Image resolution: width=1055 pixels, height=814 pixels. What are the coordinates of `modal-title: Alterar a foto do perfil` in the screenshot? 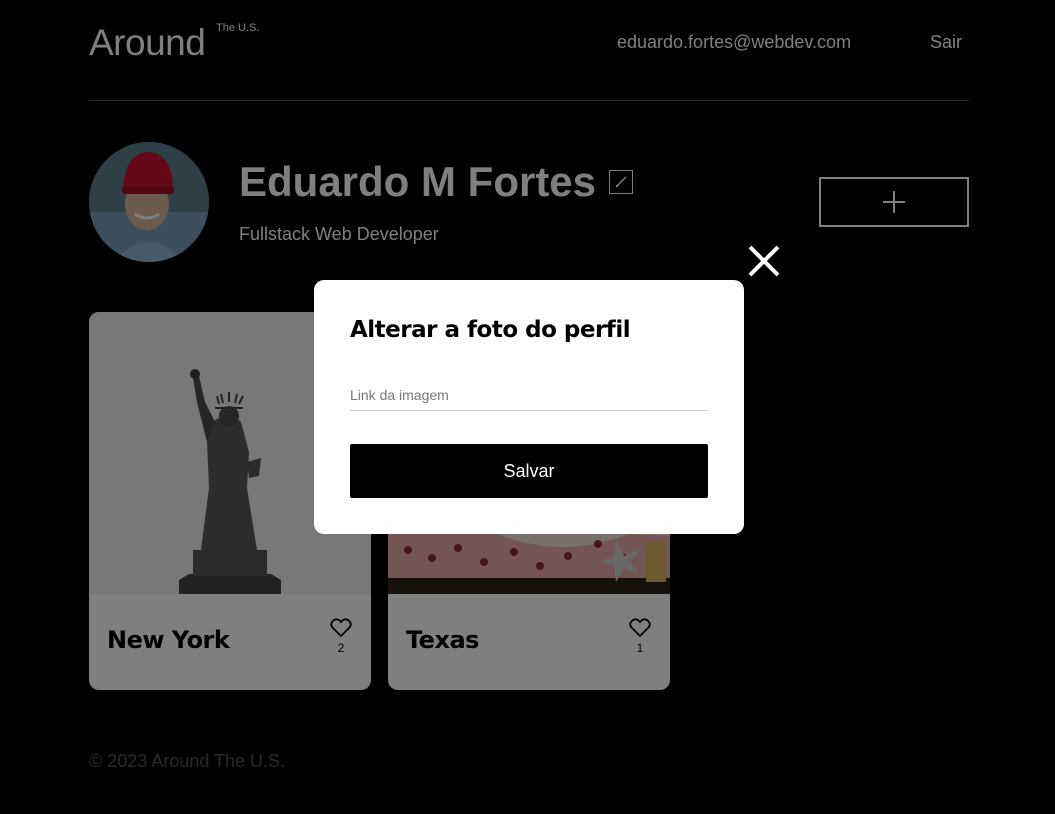 It's located at (490, 330).